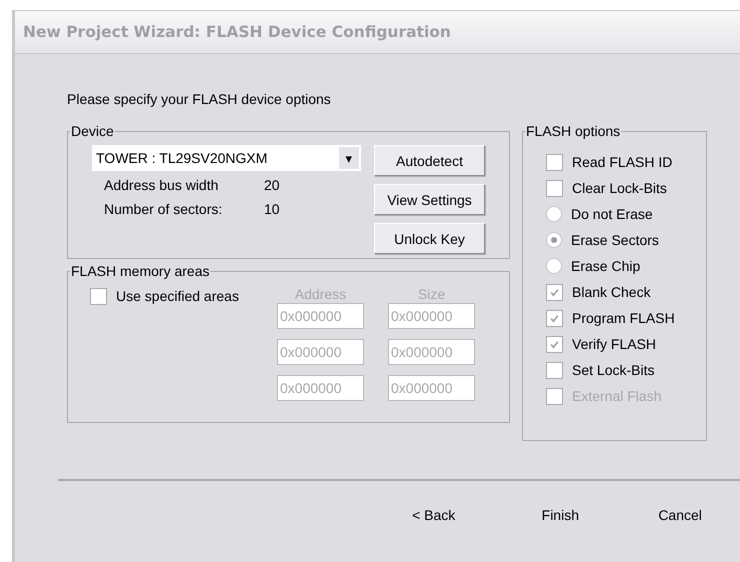 The height and width of the screenshot is (562, 740). Describe the element at coordinates (92, 131) in the screenshot. I see `group-label: Device` at that location.